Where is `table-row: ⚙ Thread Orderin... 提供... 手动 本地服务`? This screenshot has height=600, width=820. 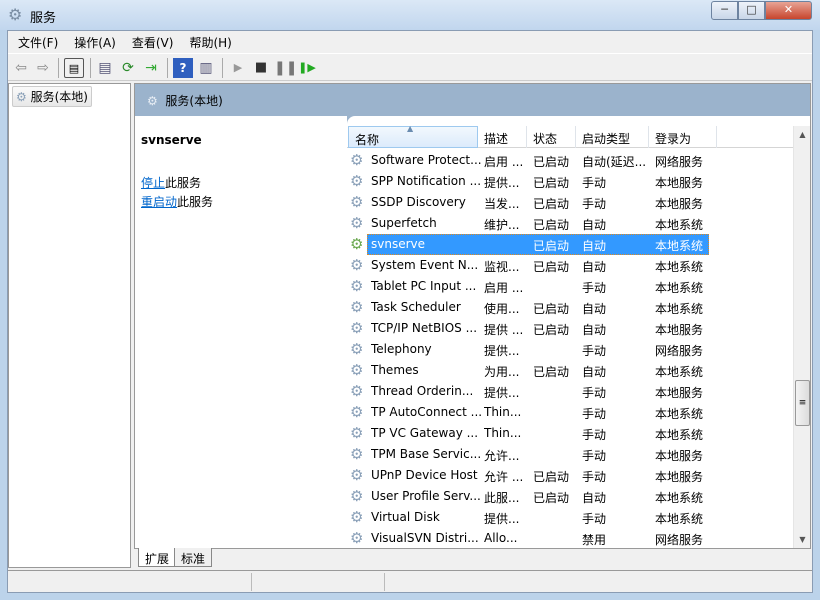 table-row: ⚙ Thread Orderin... 提供... 手动 本地服务 is located at coordinates (570, 391).